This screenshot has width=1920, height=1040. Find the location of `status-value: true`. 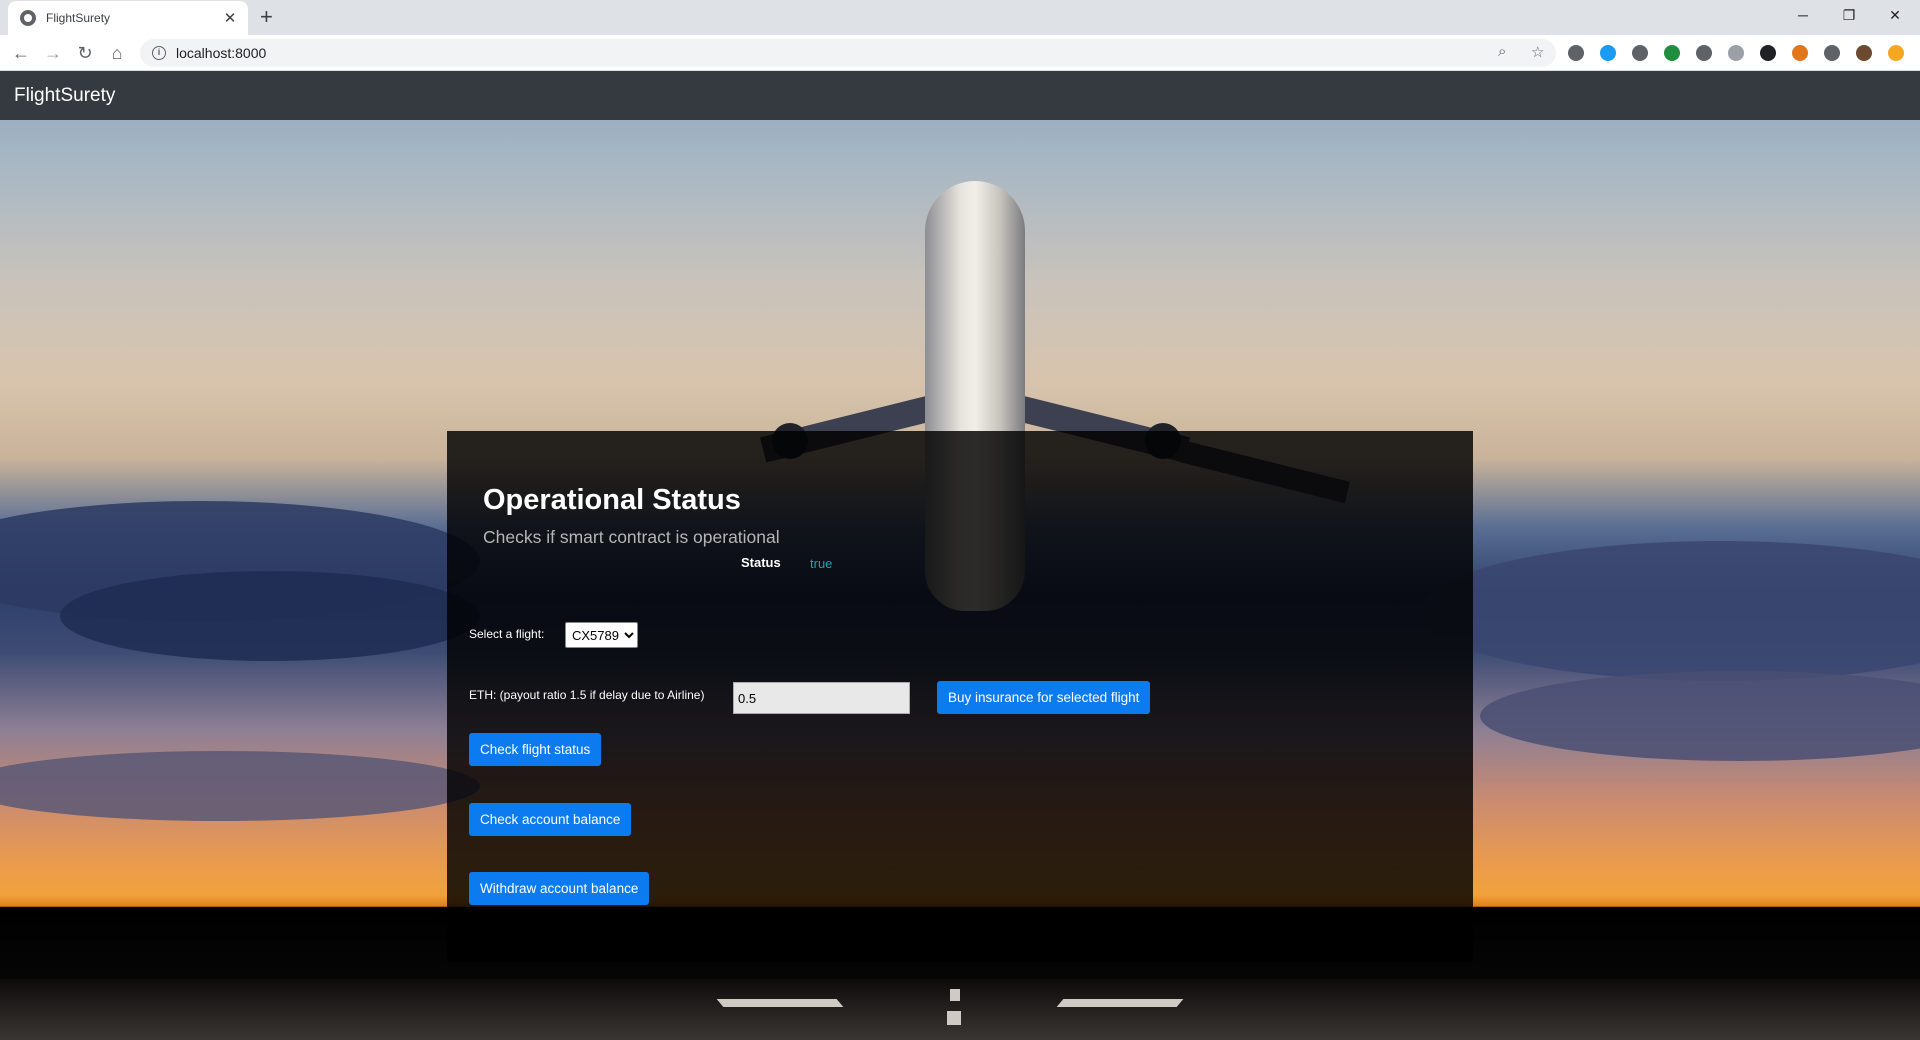

status-value: true is located at coordinates (821, 563).